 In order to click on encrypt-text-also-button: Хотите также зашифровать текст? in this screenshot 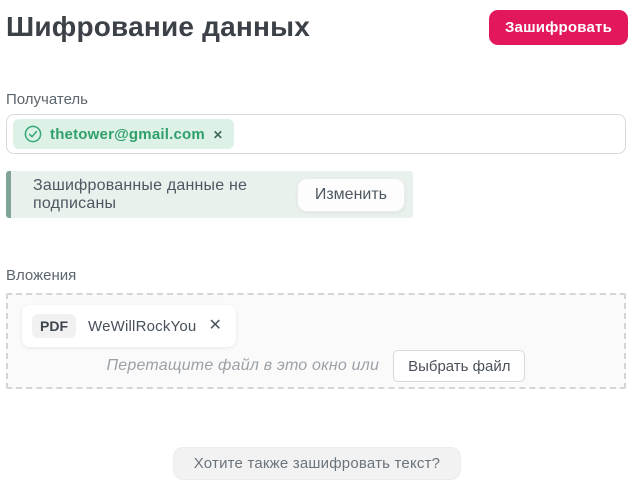, I will do `click(317, 463)`.